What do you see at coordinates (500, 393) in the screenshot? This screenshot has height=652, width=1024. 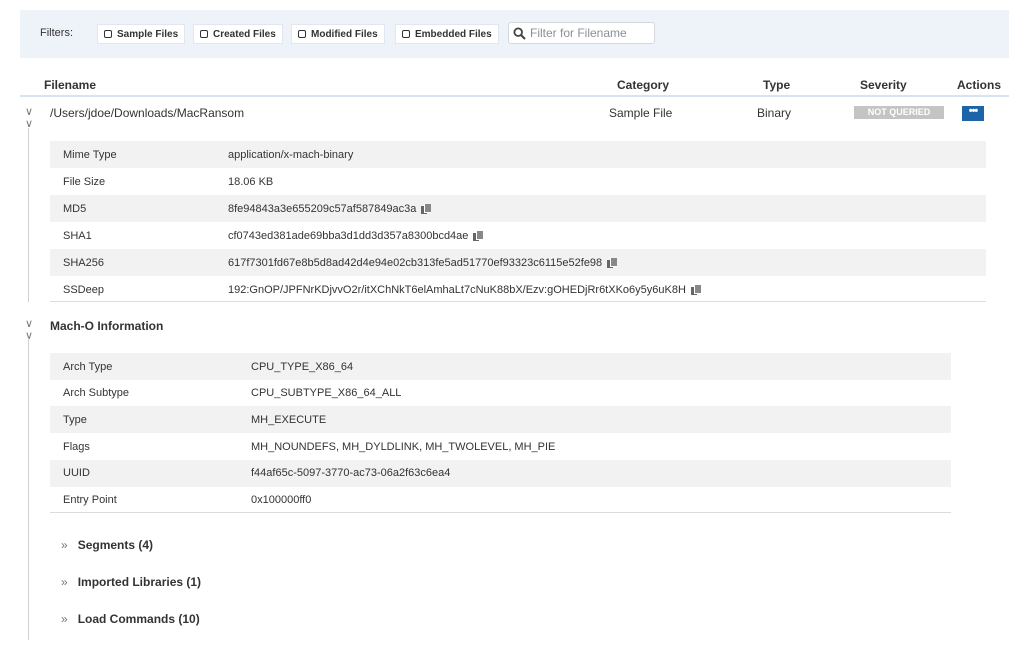 I see `macho-detail-row: Arch Subtype CPU_SUBTYPE_X86_64_ALL` at bounding box center [500, 393].